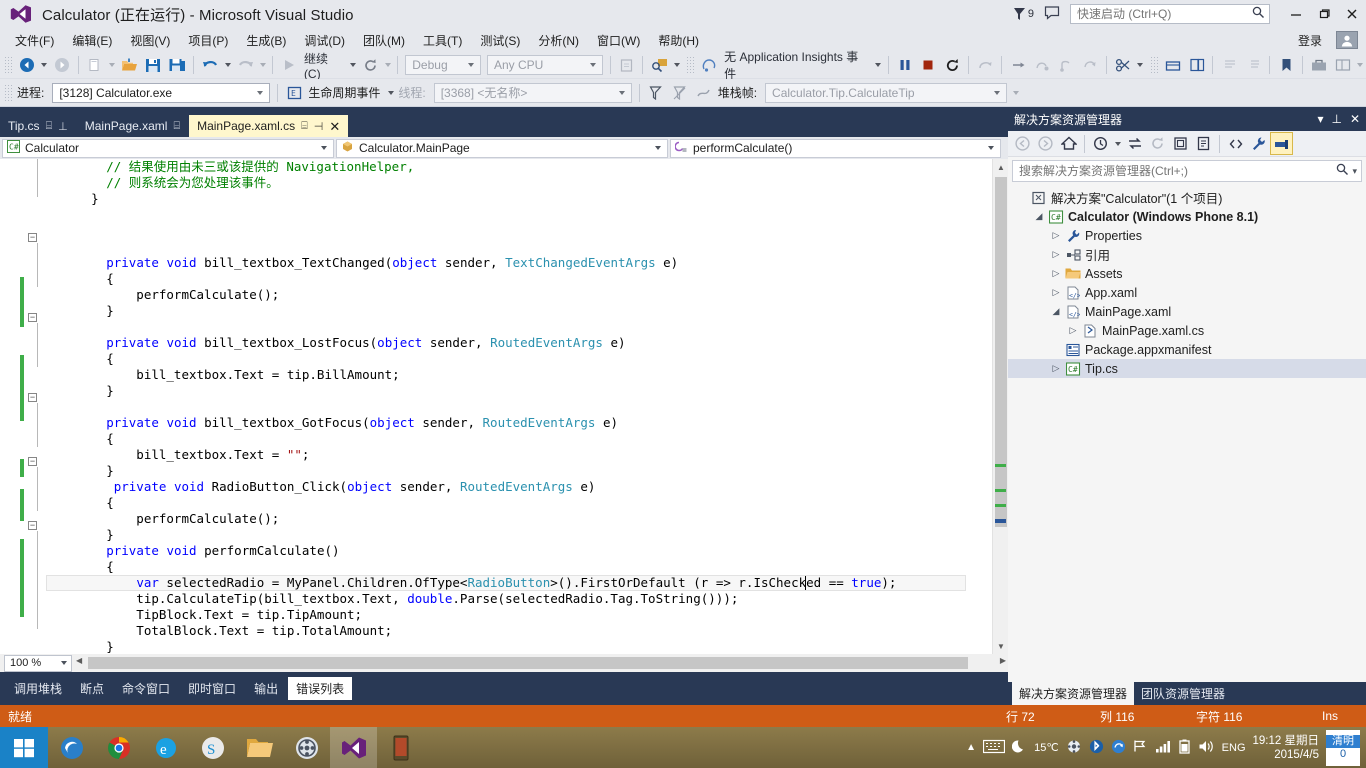 The image size is (1366, 768). Describe the element at coordinates (985, 65) in the screenshot. I see `show-next-statement-button` at that location.